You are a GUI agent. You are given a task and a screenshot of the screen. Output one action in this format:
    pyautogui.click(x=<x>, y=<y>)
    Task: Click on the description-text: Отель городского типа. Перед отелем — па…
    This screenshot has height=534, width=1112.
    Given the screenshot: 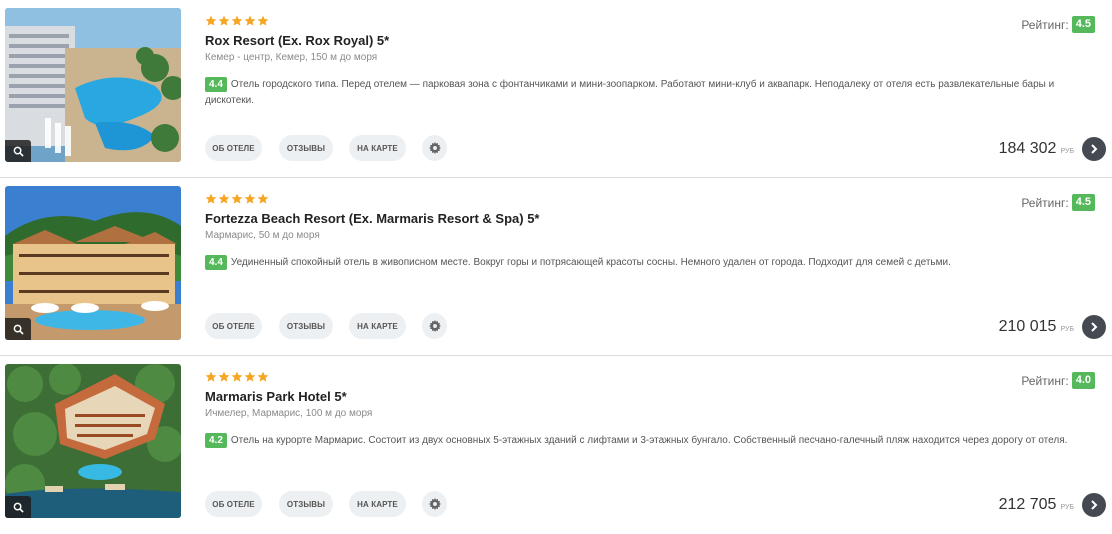 What is the action you would take?
    pyautogui.click(x=630, y=92)
    